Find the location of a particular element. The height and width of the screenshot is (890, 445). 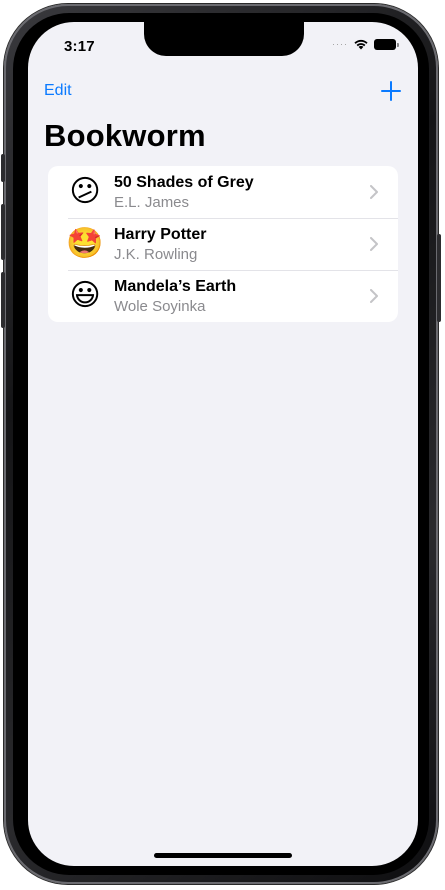

rating-emoji-icon: 🤩 is located at coordinates (85, 243).